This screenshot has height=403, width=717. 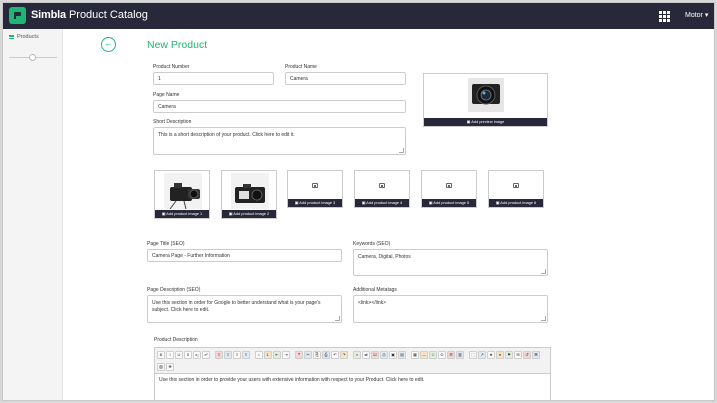 What do you see at coordinates (315, 189) in the screenshot?
I see `product-image-card-3: ▣ Add product image 3` at bounding box center [315, 189].